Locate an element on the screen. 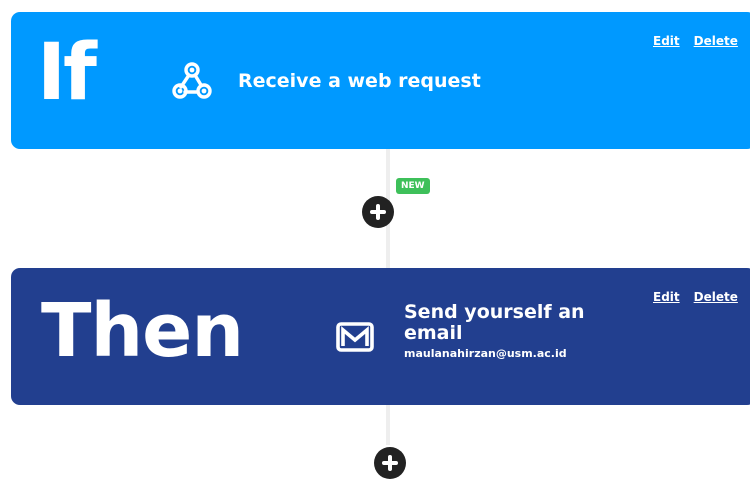 Image resolution: width=750 pixels, height=482 pixels. delete-trigger-link: Delete is located at coordinates (716, 41).